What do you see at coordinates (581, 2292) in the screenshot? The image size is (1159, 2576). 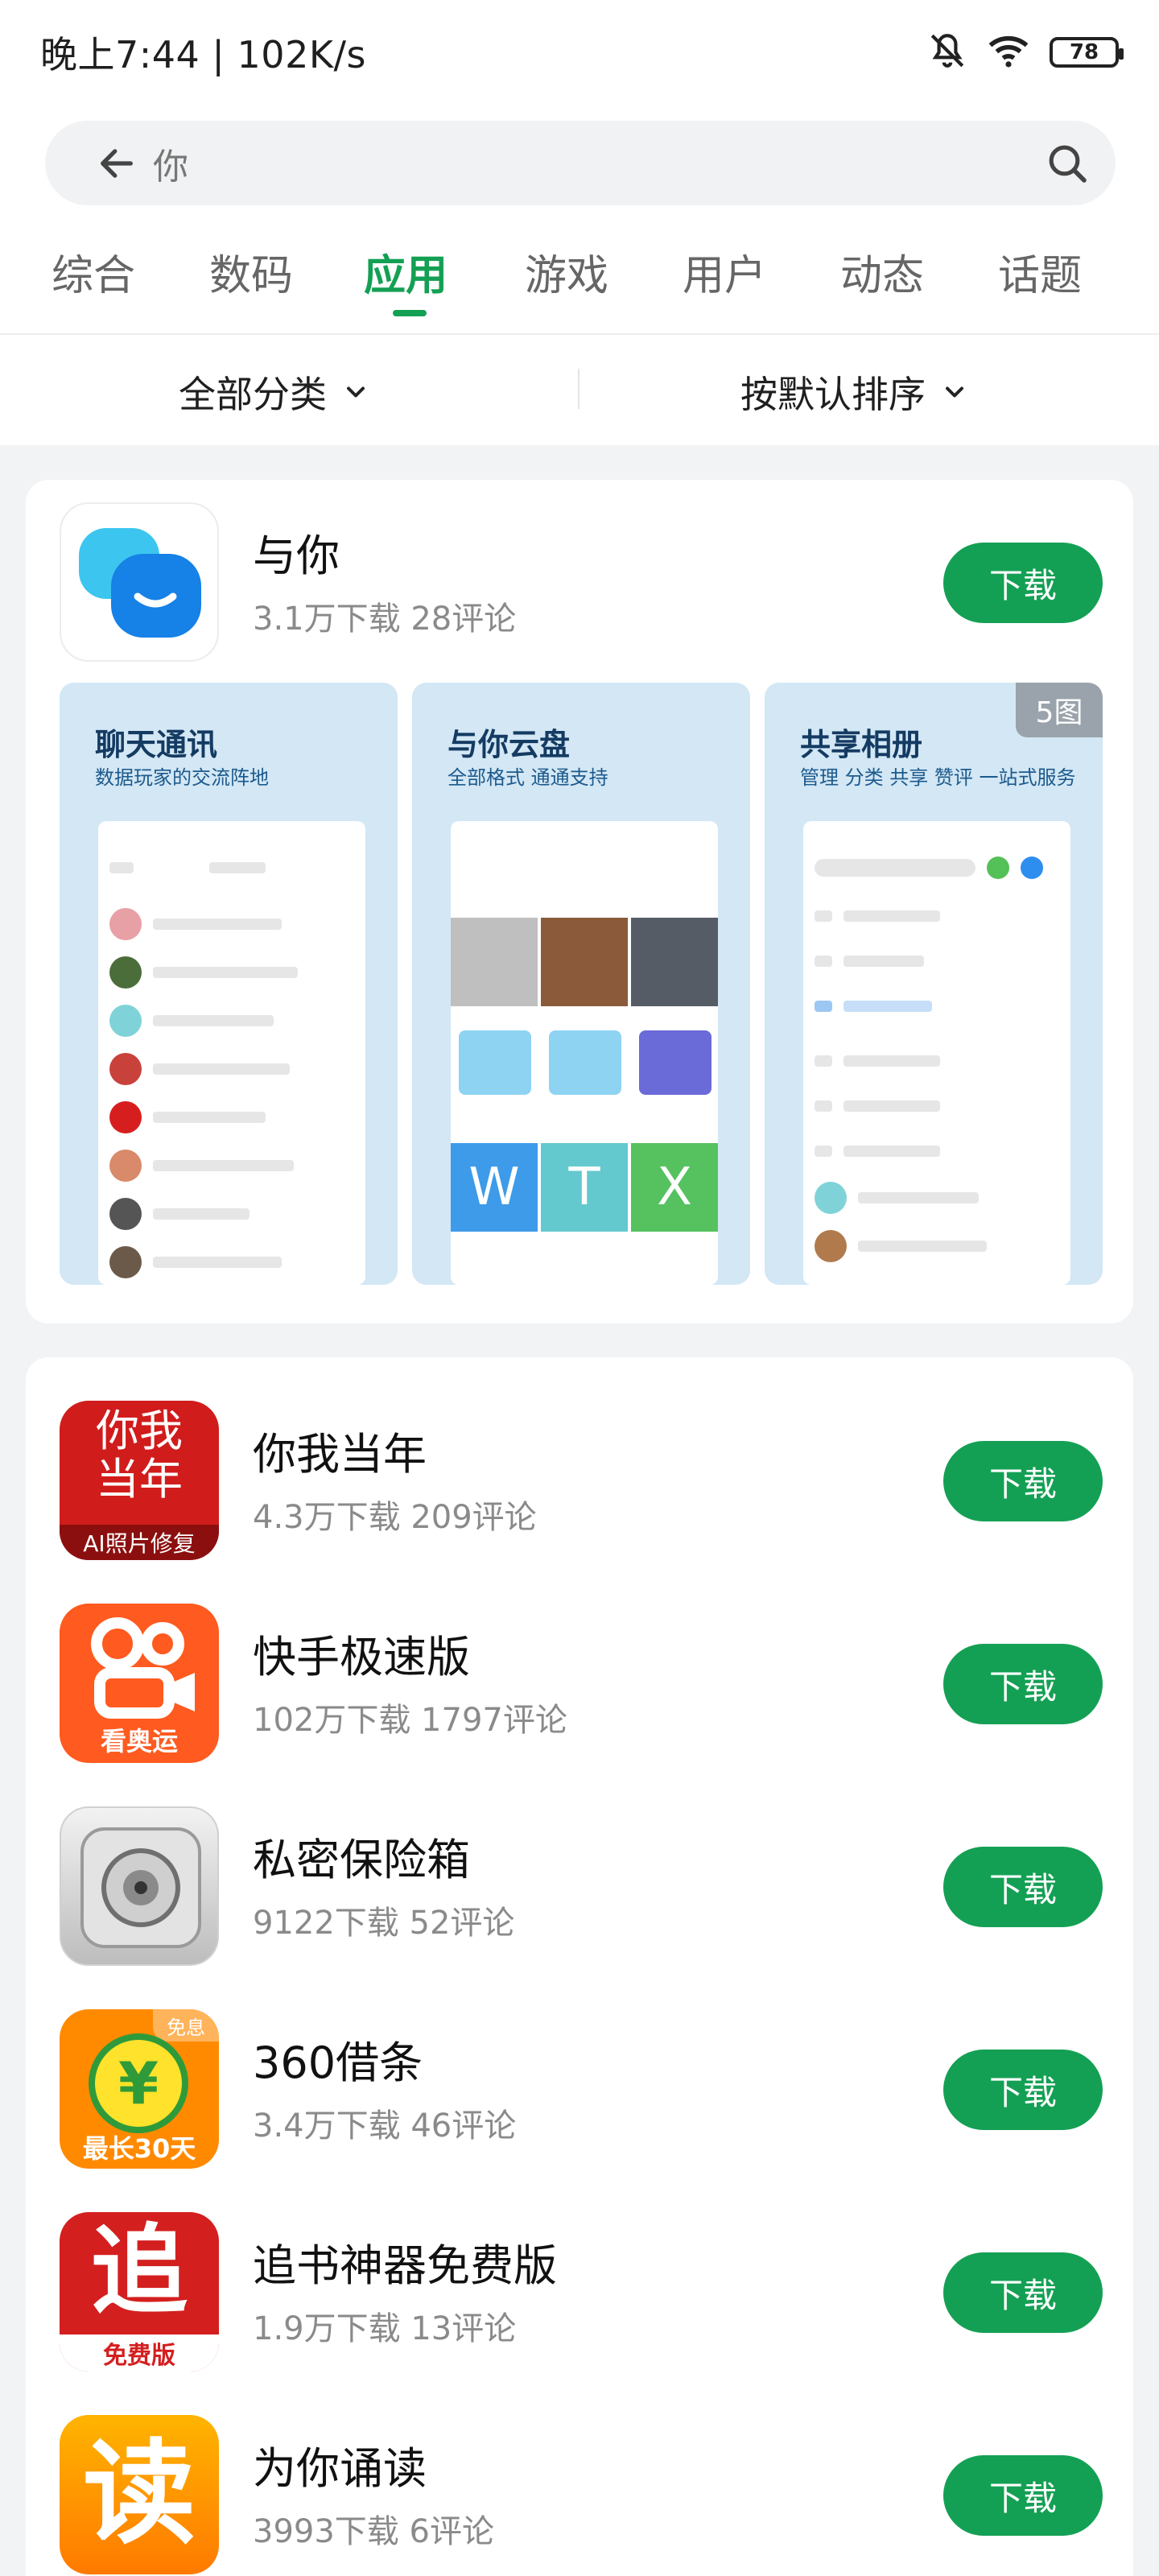 I see `list-item: 追 免费版 追书神器免费版 1.9万下载 13评论 下载` at bounding box center [581, 2292].